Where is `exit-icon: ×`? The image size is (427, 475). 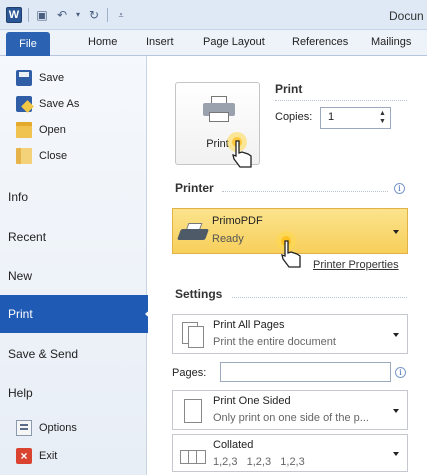
exit-icon: × is located at coordinates (24, 456).